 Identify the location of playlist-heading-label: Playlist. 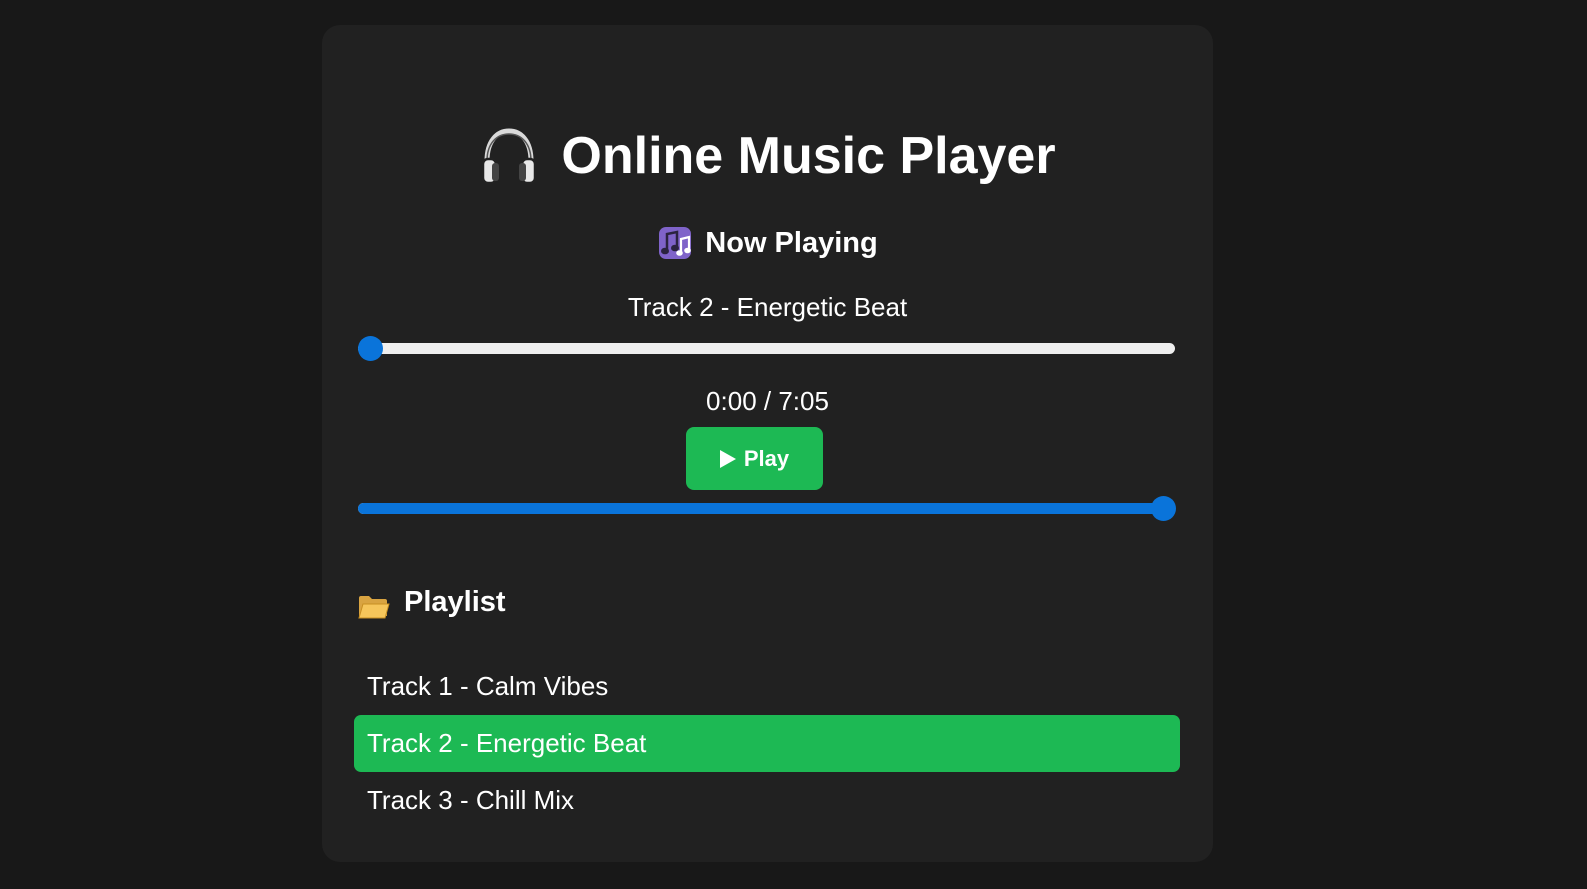
(455, 602).